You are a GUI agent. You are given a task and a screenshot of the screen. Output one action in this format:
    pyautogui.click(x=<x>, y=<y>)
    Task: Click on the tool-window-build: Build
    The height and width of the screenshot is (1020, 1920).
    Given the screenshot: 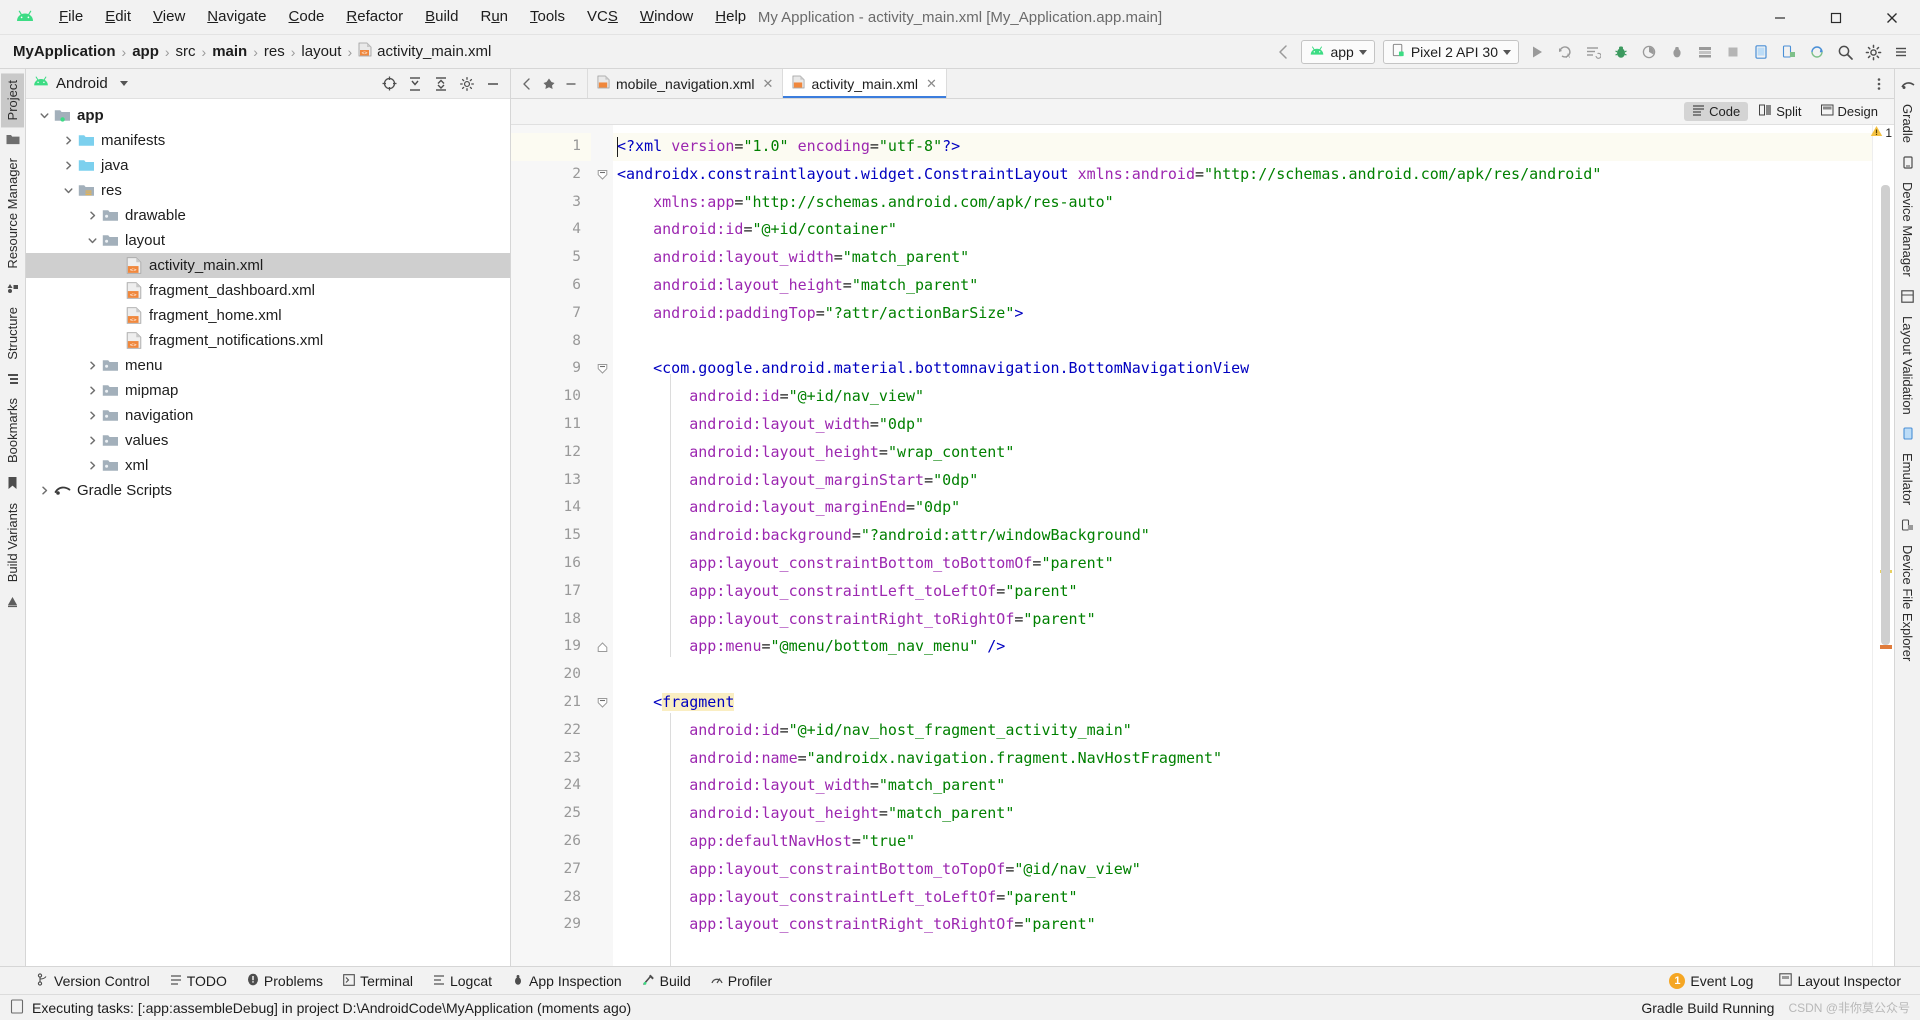 What is the action you would take?
    pyautogui.click(x=666, y=981)
    